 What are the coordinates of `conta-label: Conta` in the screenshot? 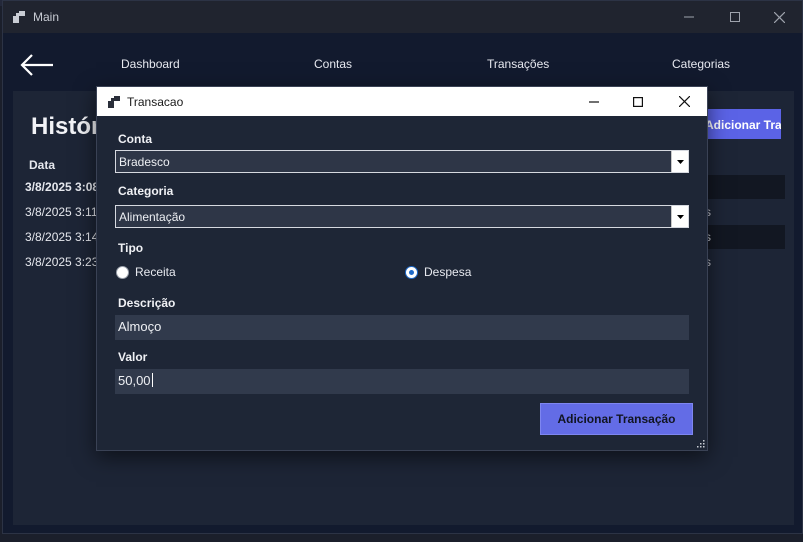 It's located at (135, 139).